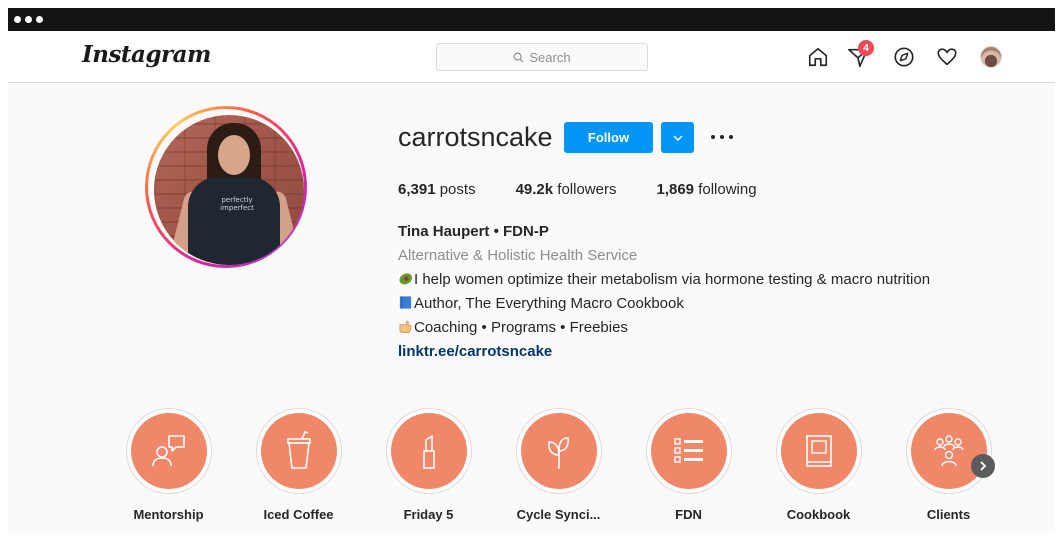  What do you see at coordinates (688, 450) in the screenshot?
I see `list-icon` at bounding box center [688, 450].